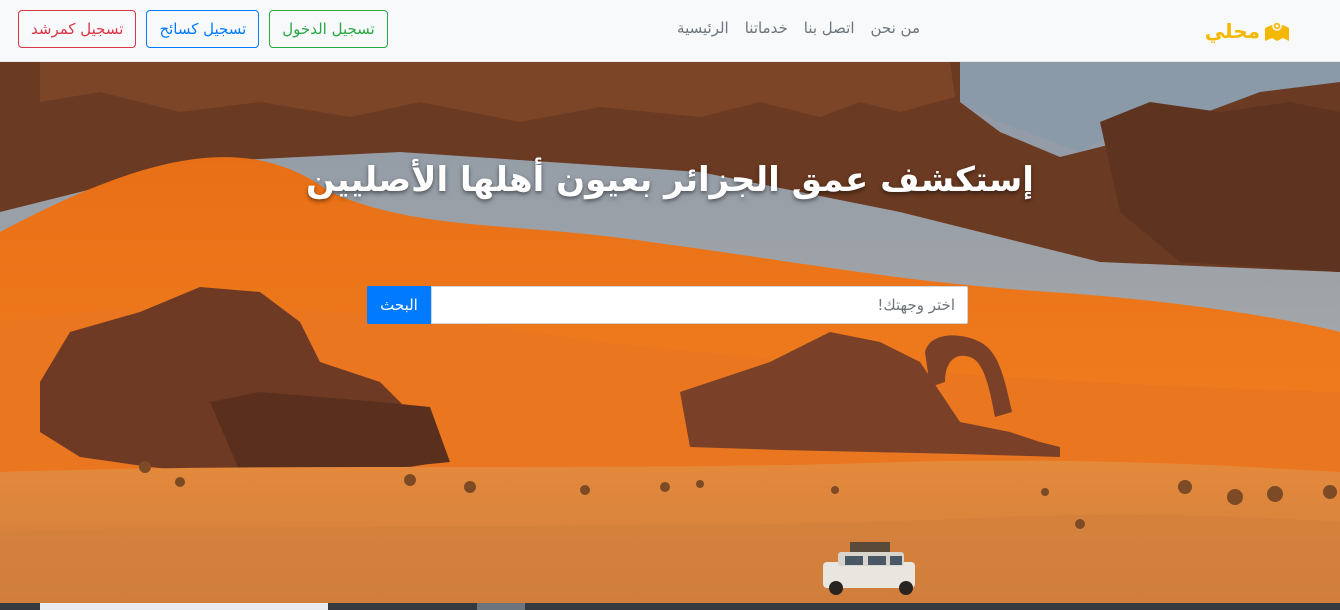 The width and height of the screenshot is (1340, 610). I want to click on destination-search-input, so click(699, 305).